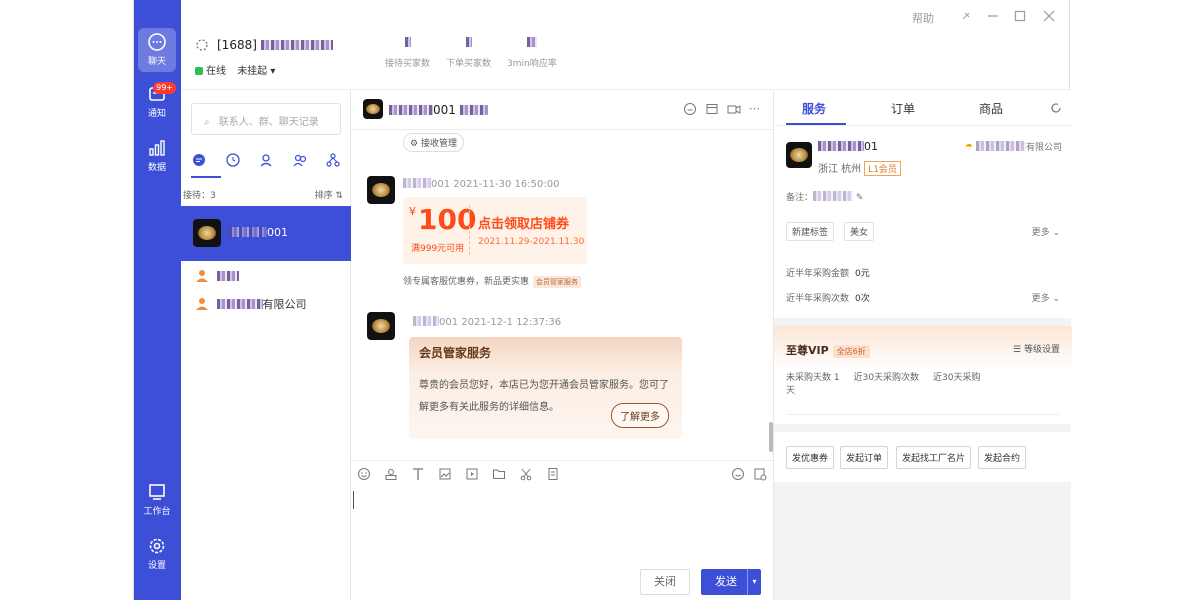 Image resolution: width=1200 pixels, height=600 pixels. Describe the element at coordinates (268, 122) in the screenshot. I see `search-placeholder: 联系人、群、聊天记录` at that location.